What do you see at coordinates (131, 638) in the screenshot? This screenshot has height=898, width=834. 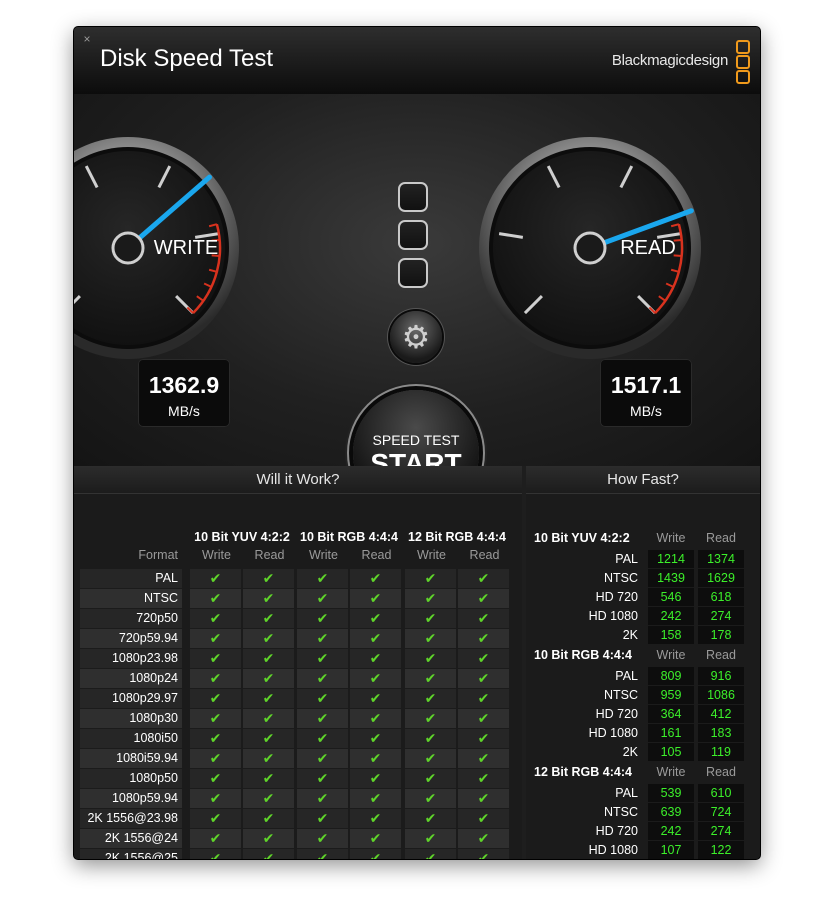 I see `format-name: 720p59.94` at bounding box center [131, 638].